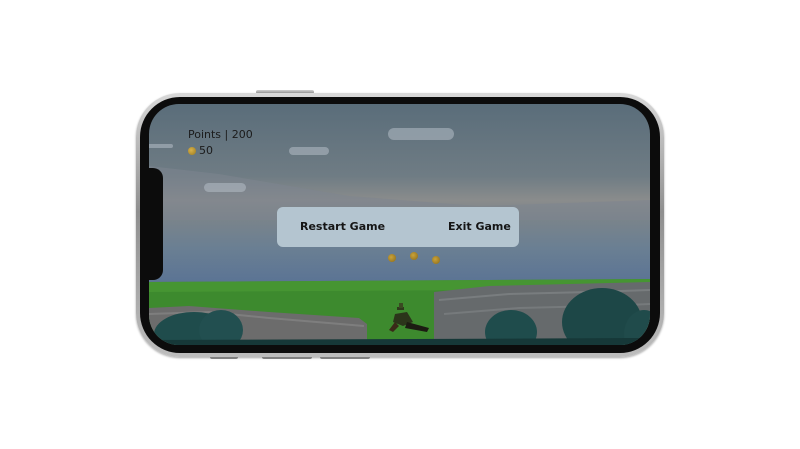 This screenshot has width=800, height=449. I want to click on coin-counter: 50, so click(200, 150).